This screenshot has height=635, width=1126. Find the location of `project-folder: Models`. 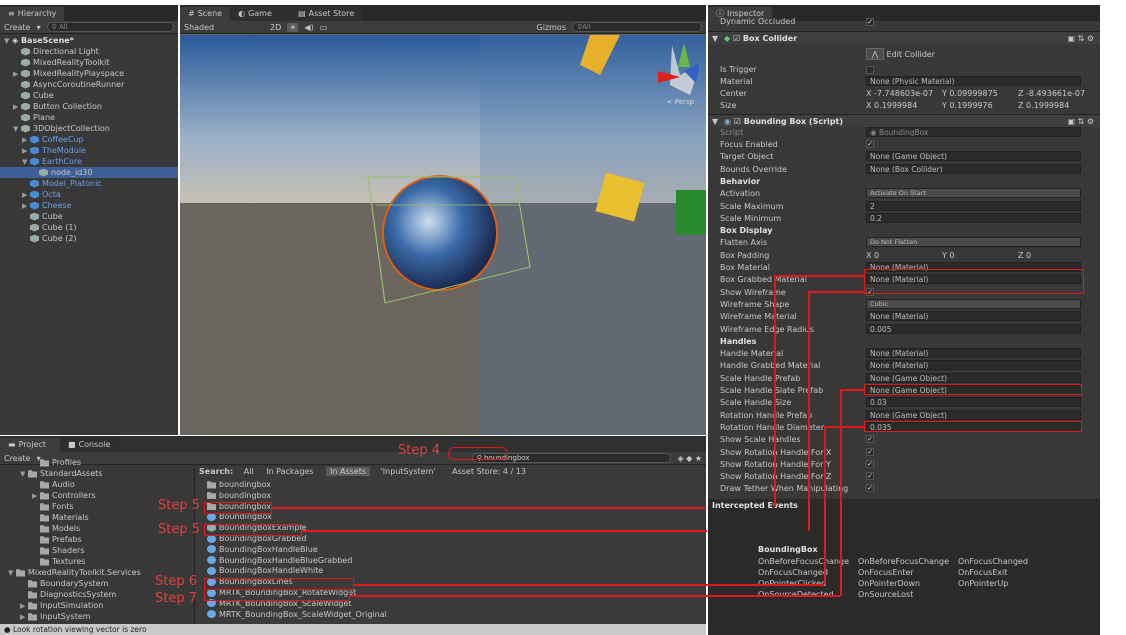

project-folder: Models is located at coordinates (56, 528).